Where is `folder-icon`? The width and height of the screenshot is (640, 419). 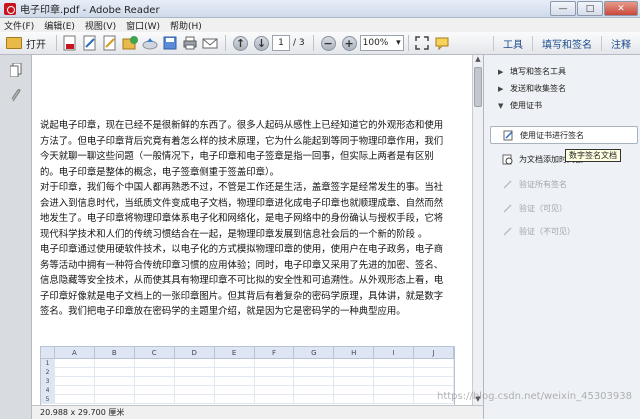 folder-icon is located at coordinates (14, 43).